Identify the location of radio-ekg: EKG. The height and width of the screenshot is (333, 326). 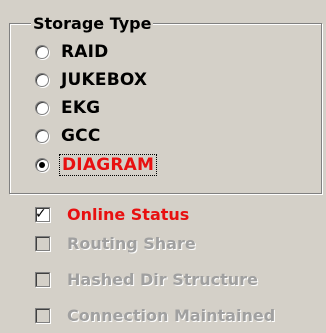
(67, 108).